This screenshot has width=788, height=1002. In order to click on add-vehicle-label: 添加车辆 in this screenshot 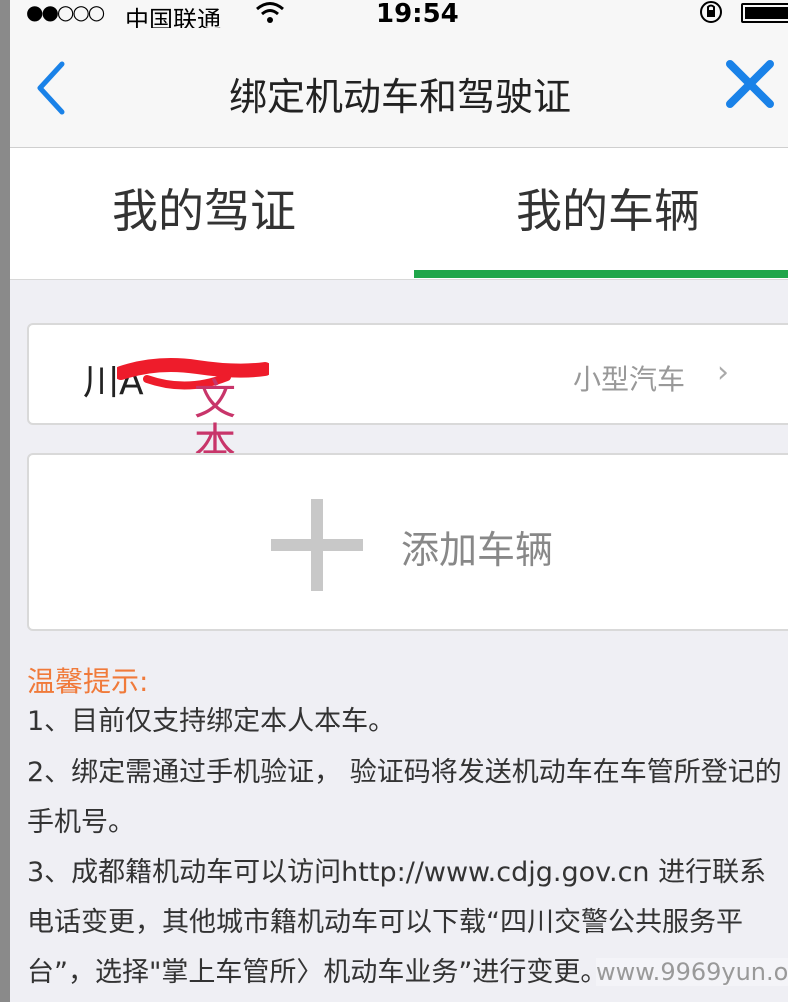, I will do `click(477, 550)`.